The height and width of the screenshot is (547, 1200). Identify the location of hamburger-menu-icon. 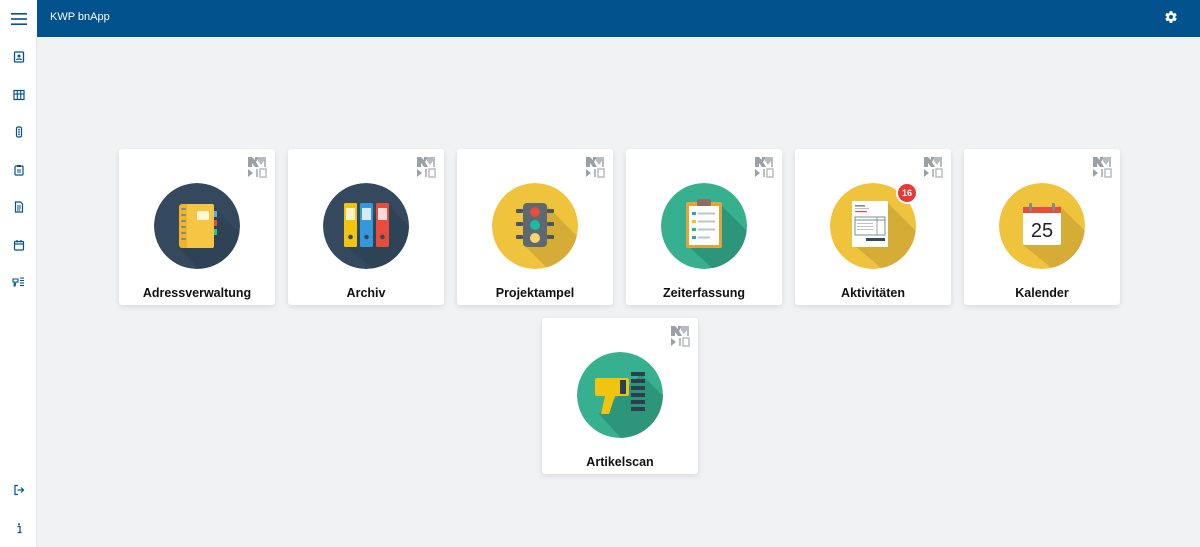
(18, 18).